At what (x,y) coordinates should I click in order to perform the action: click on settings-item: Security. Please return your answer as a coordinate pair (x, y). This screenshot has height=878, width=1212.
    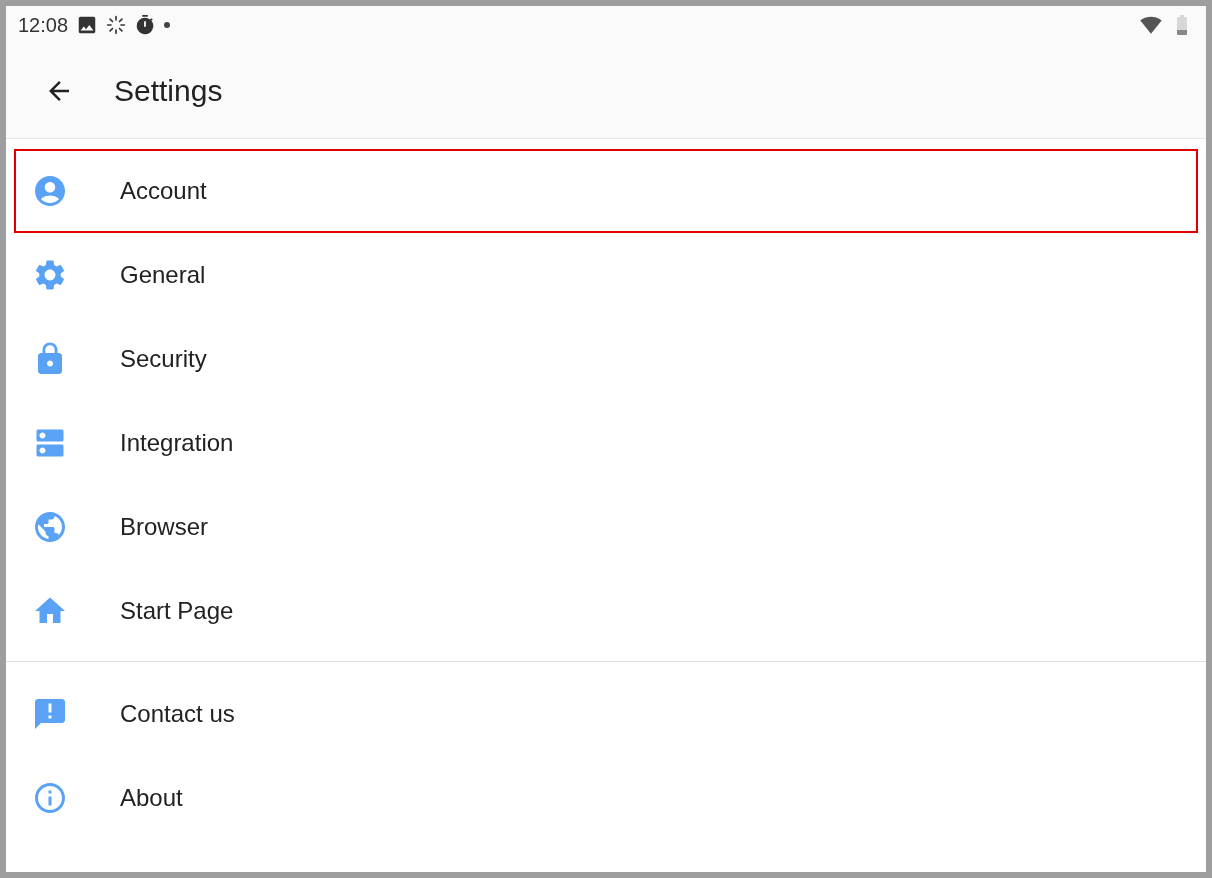
    Looking at the image, I should click on (606, 359).